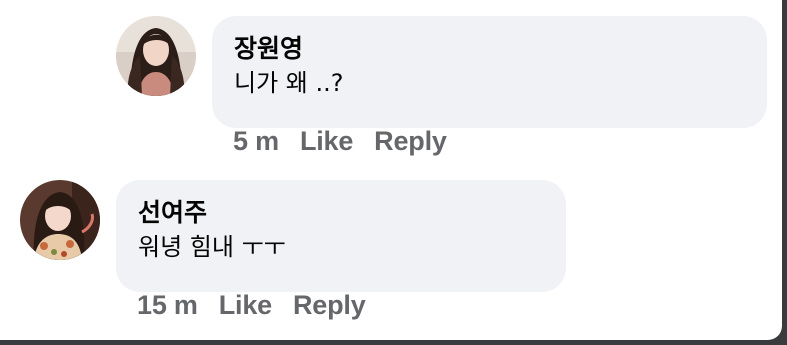 The image size is (787, 345). What do you see at coordinates (167, 305) in the screenshot?
I see `comment-timestamp: 15 m` at bounding box center [167, 305].